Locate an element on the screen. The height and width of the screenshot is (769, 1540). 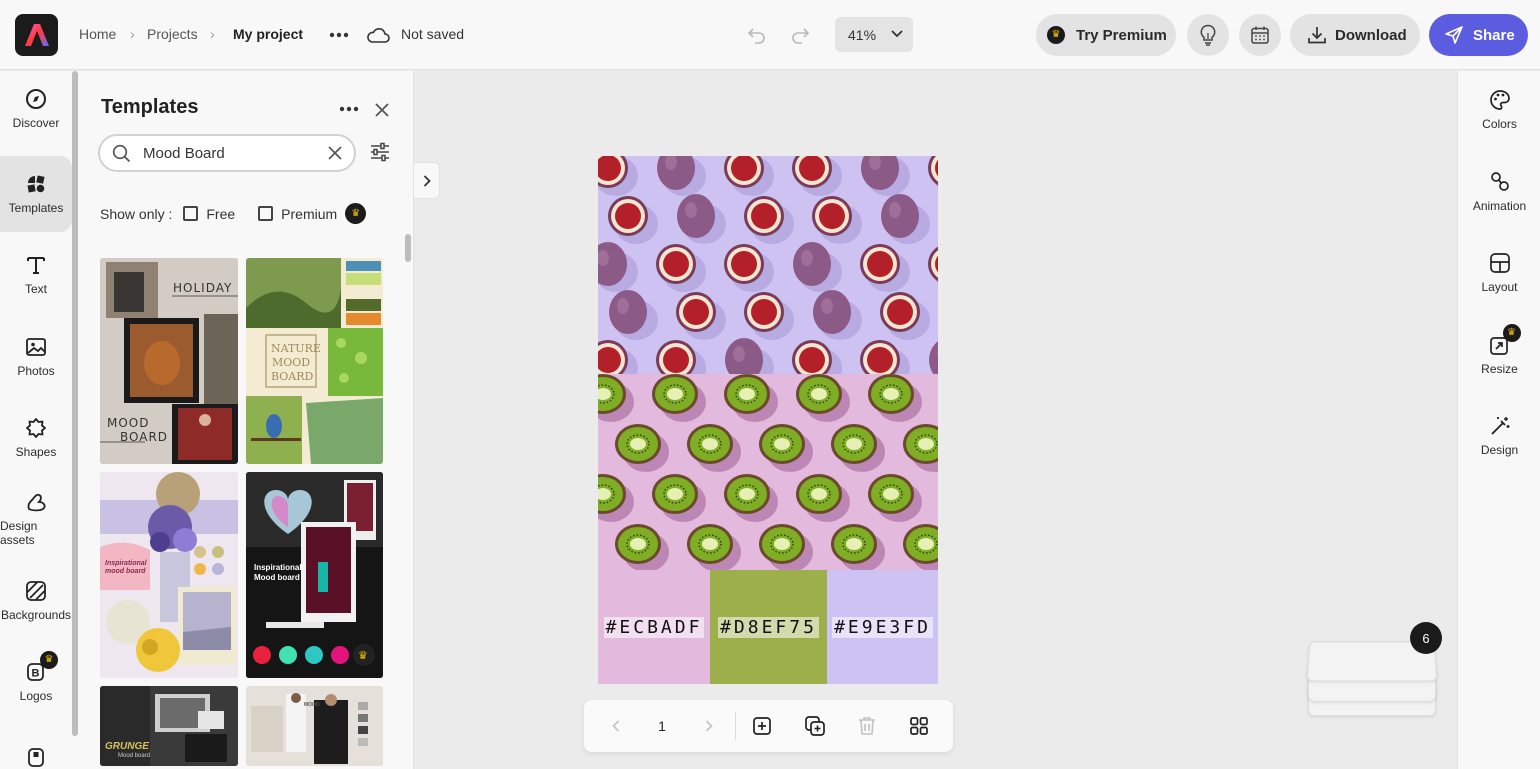
rail-item-text: Text is located at coordinates (36, 275).